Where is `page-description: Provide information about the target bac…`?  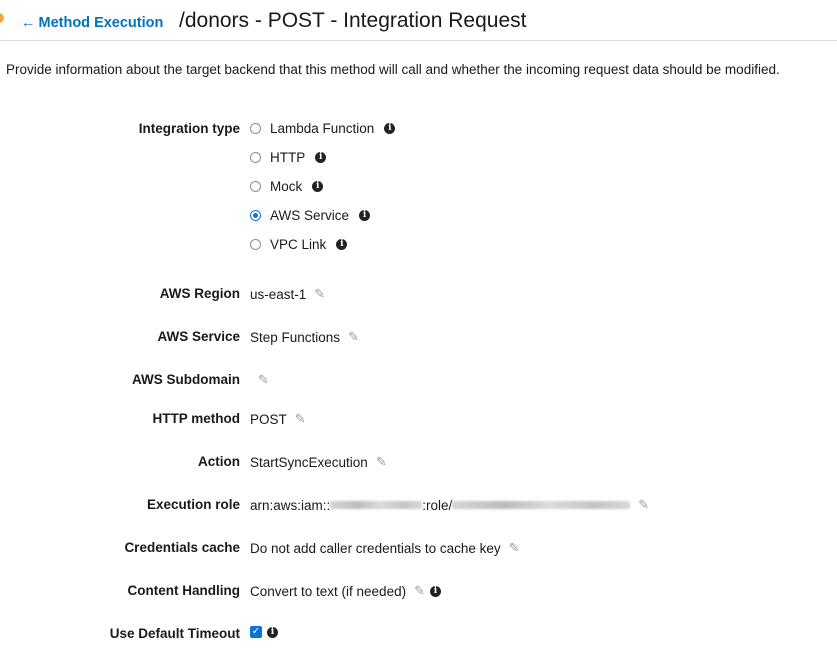 page-description: Provide information about the target bac… is located at coordinates (393, 69).